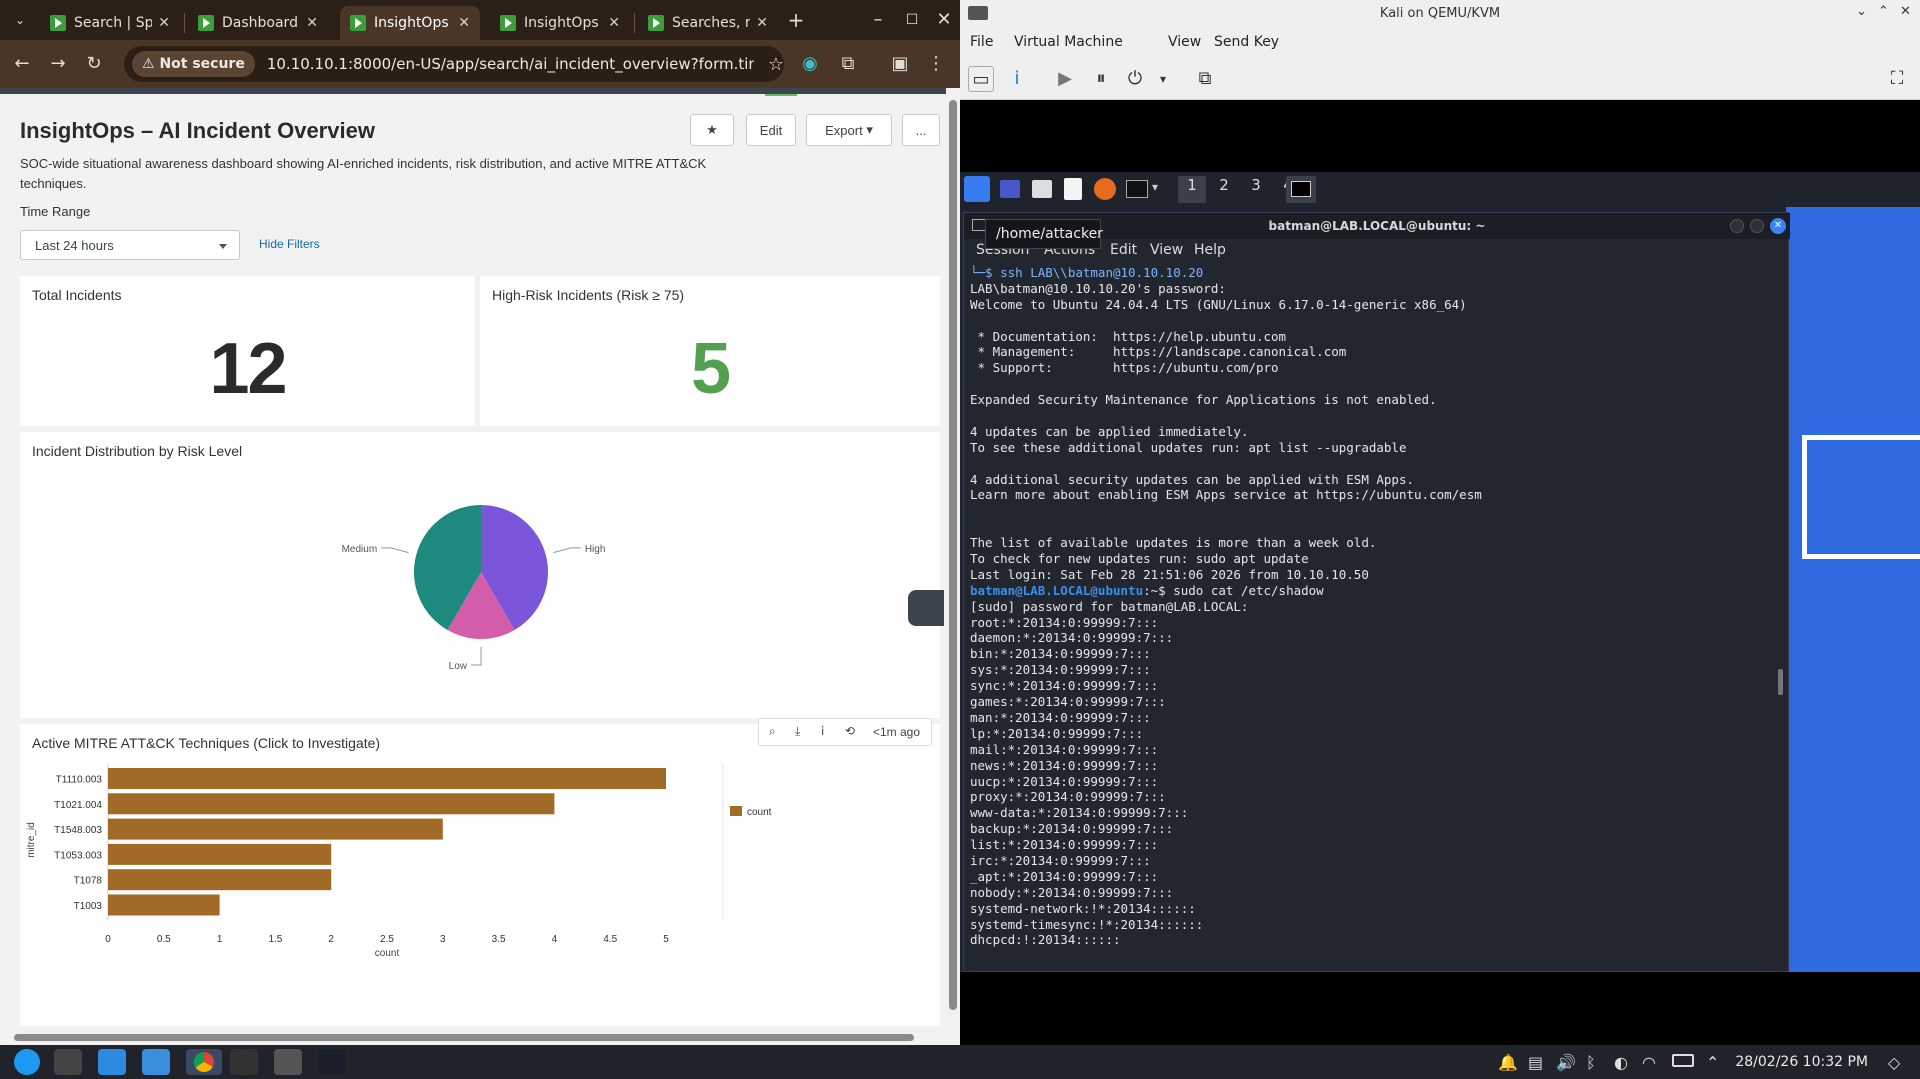 The image size is (1920, 1079). What do you see at coordinates (1649, 1062) in the screenshot?
I see `wifi-icon: ◠` at bounding box center [1649, 1062].